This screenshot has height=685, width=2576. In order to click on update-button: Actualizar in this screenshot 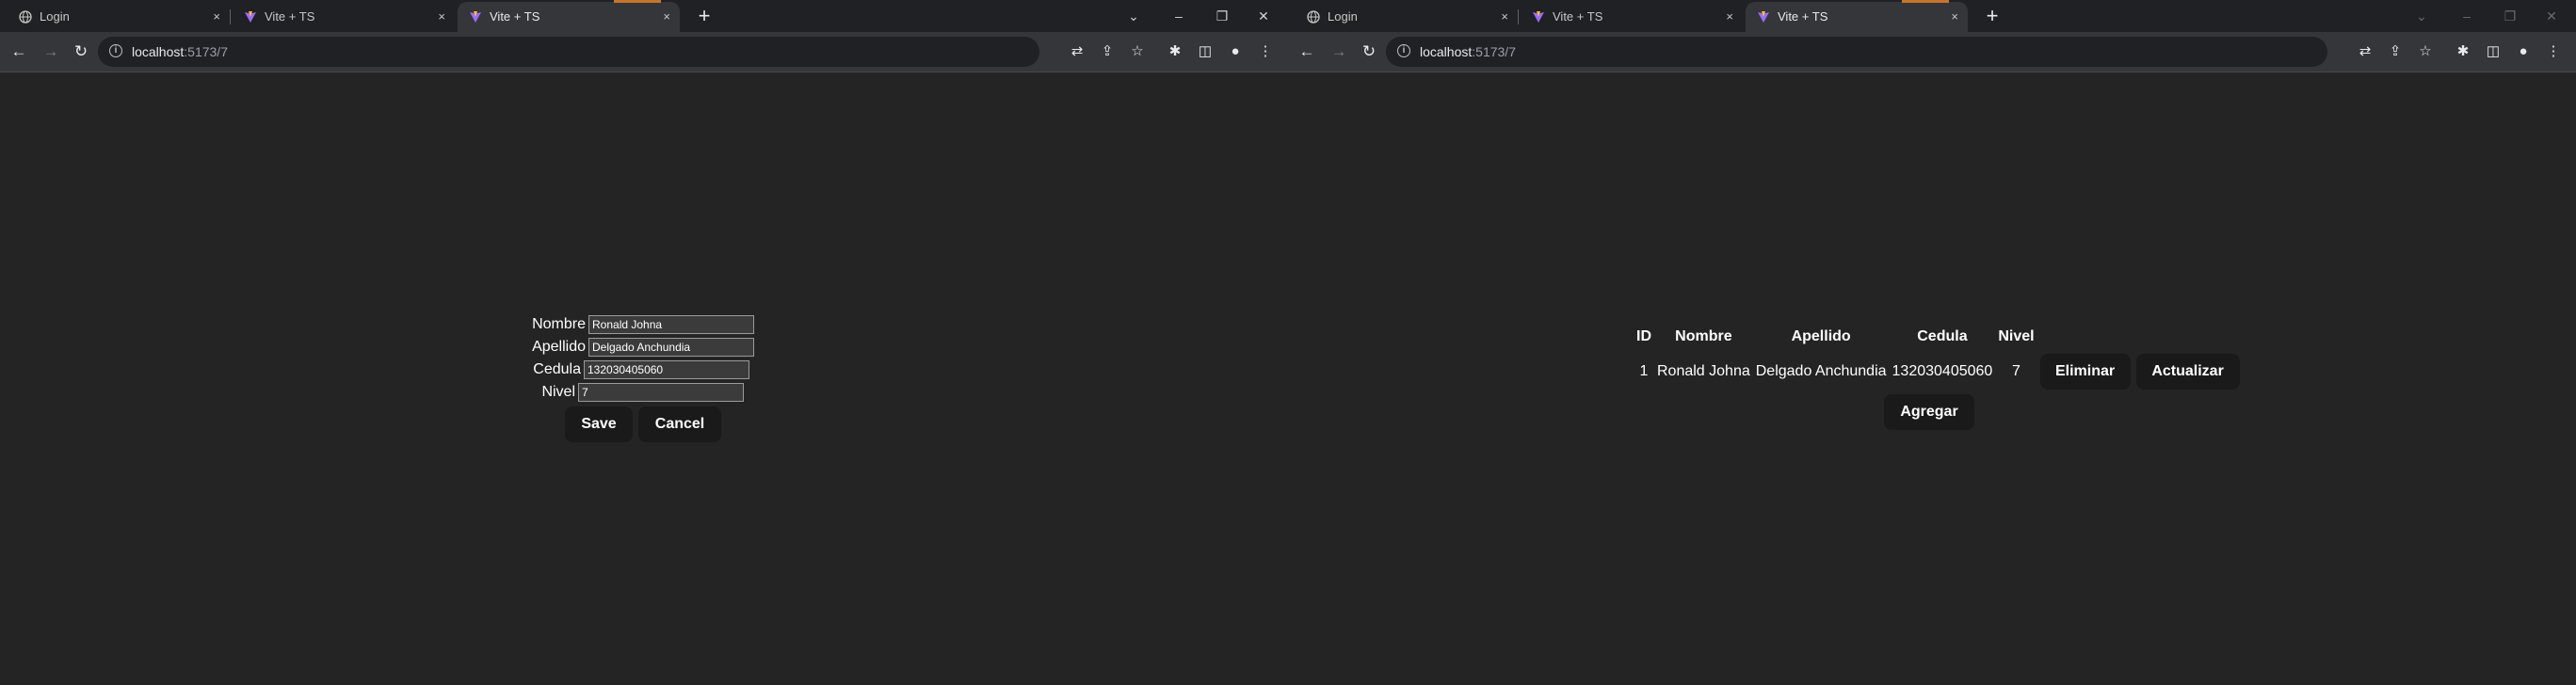, I will do `click(2187, 372)`.